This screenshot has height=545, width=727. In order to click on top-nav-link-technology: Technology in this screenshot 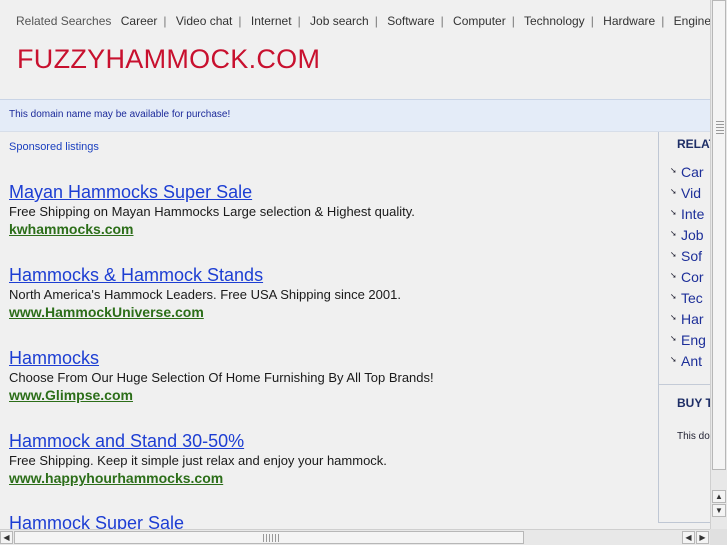, I will do `click(554, 21)`.